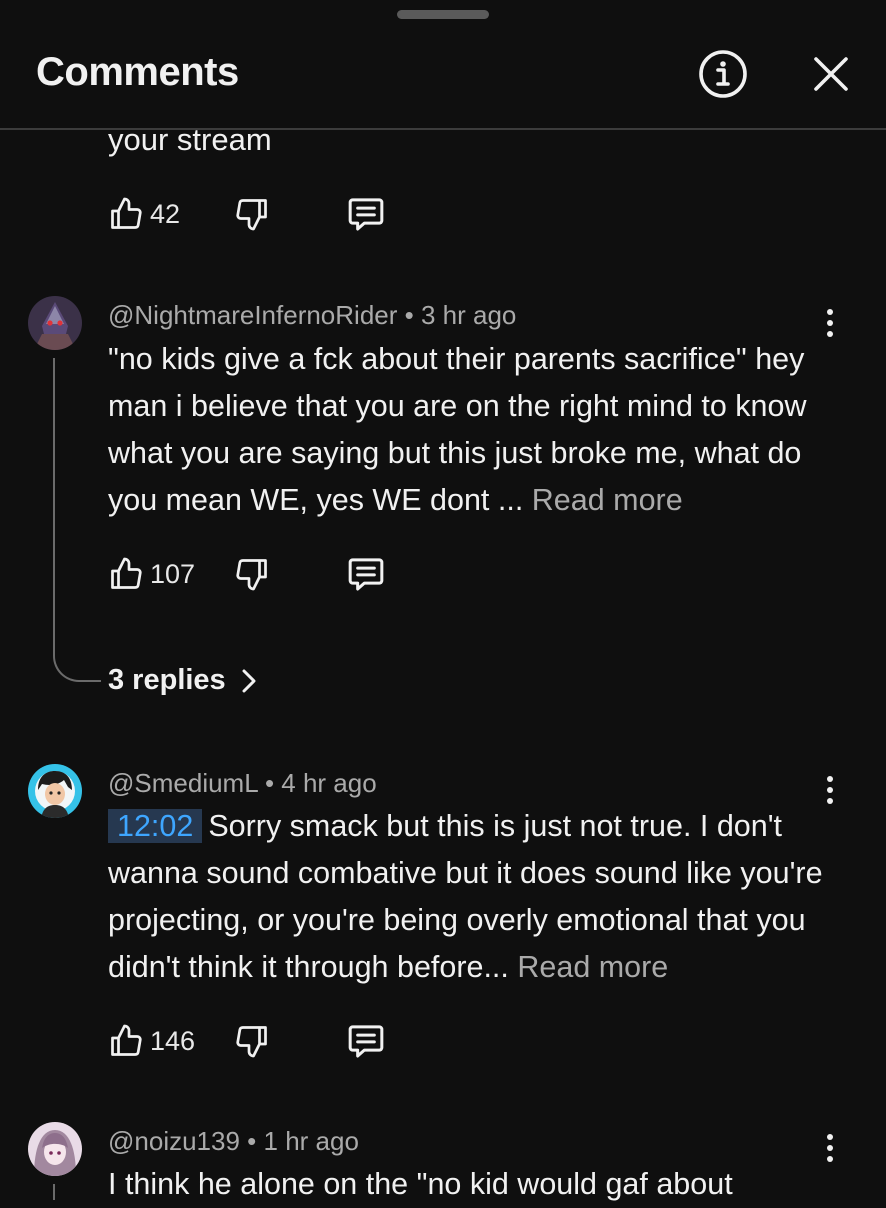 This screenshot has height=1208, width=886. I want to click on like-button: 107, so click(171, 574).